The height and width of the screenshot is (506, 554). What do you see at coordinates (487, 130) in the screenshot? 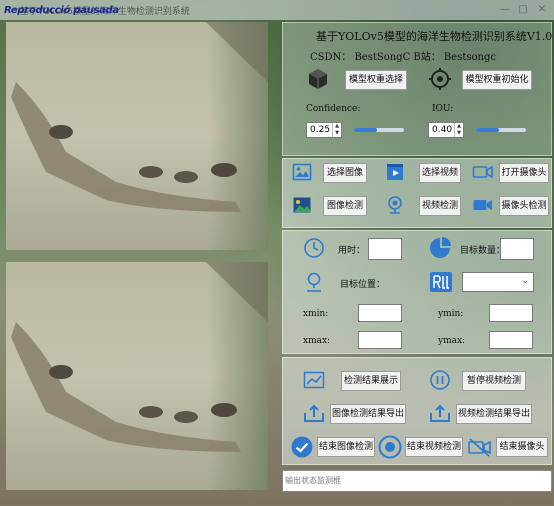
I see `iou-slider-fill` at bounding box center [487, 130].